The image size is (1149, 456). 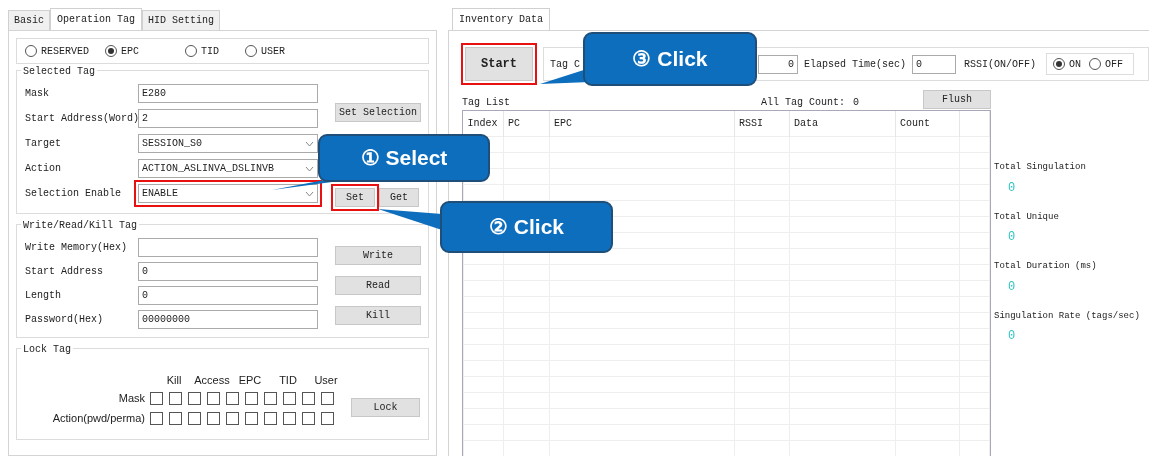 I want to click on tab: HID Setting, so click(x=181, y=20).